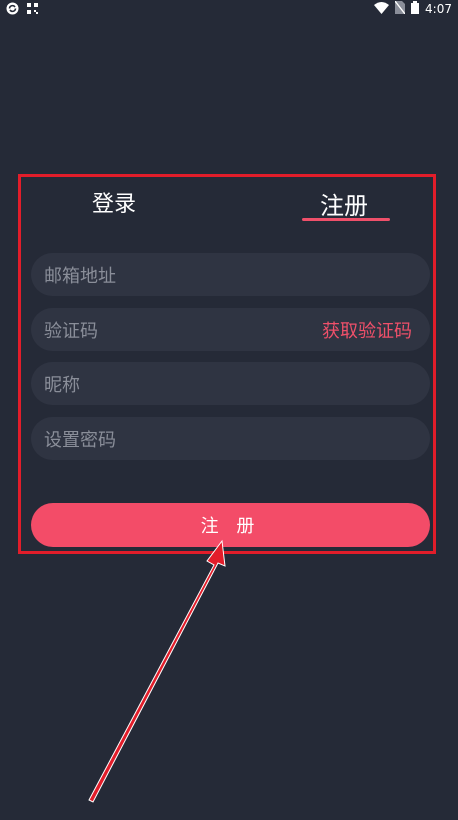  Describe the element at coordinates (12, 10) in the screenshot. I see `sync-icon` at that location.